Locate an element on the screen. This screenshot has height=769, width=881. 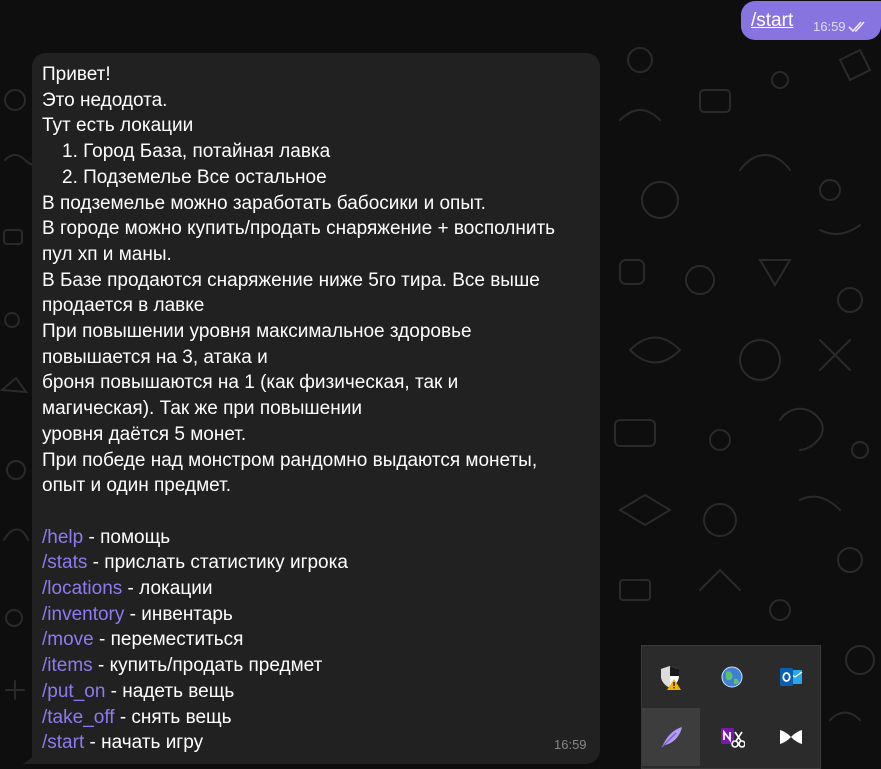
message-meta: 16:59 is located at coordinates (840, 26).